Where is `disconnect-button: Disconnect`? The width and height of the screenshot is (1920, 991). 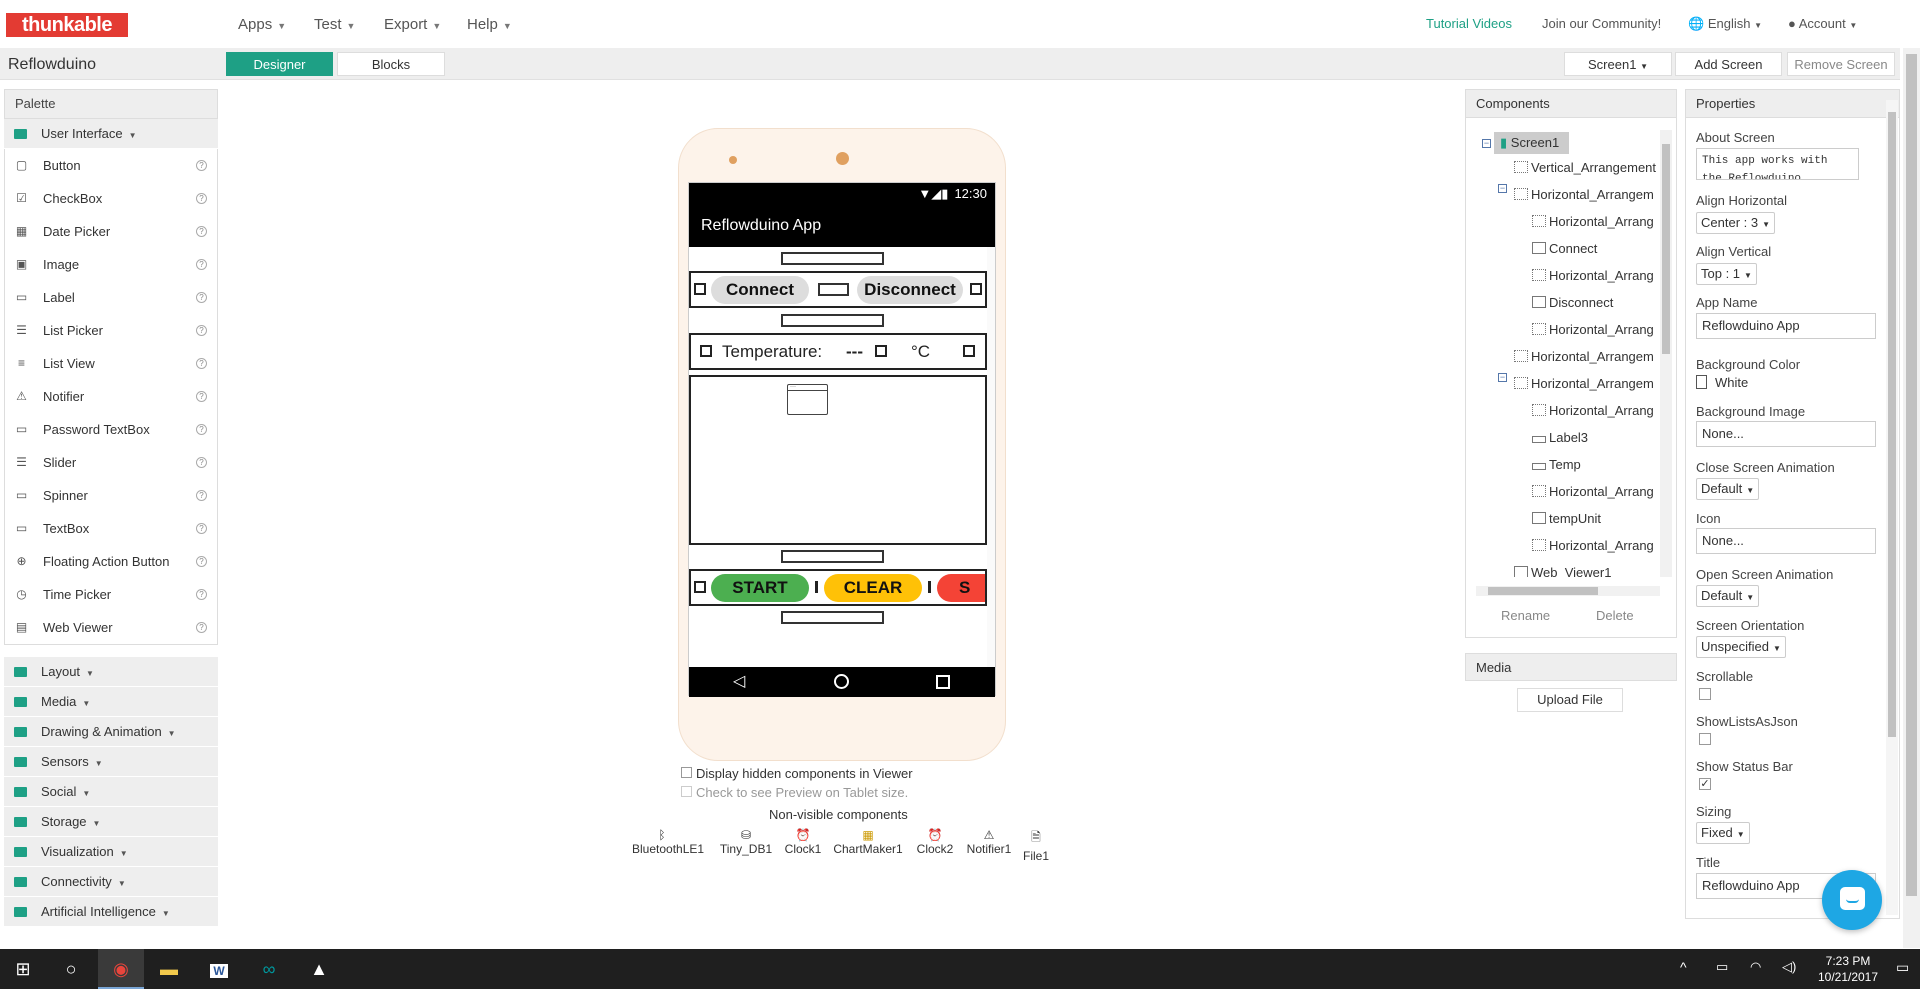
disconnect-button: Disconnect is located at coordinates (910, 290).